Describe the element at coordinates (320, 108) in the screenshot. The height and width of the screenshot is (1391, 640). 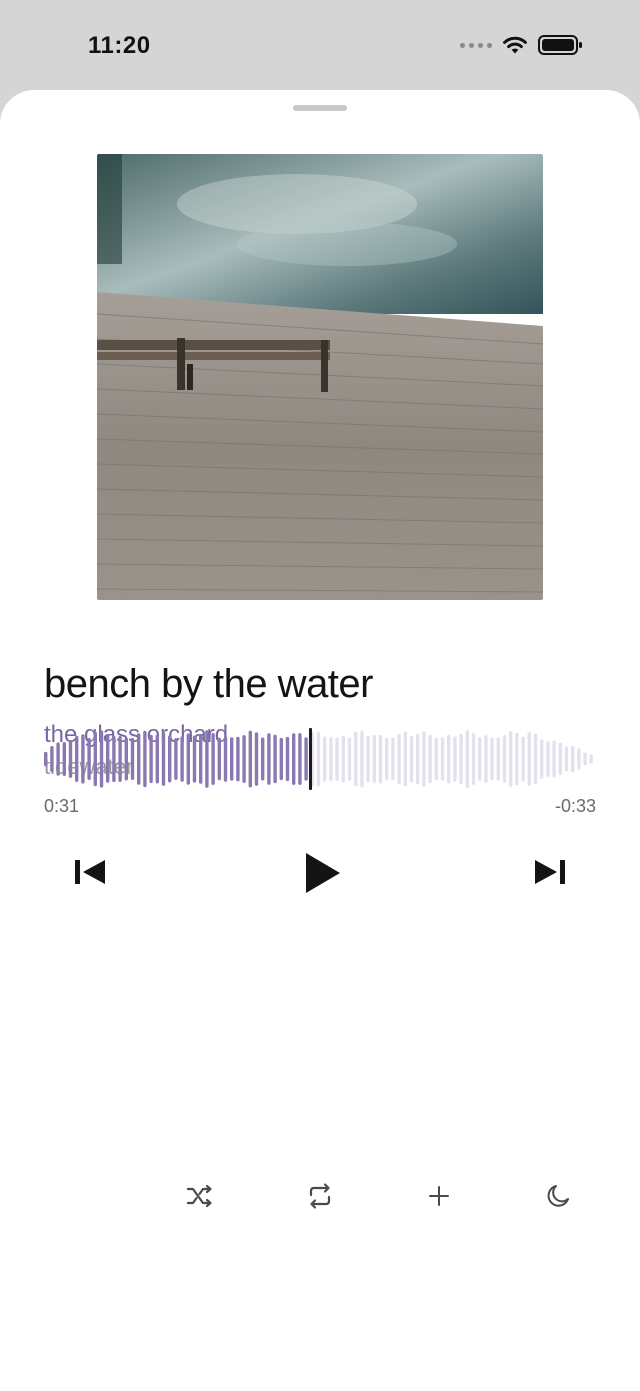
I see `sheet-grabber` at that location.